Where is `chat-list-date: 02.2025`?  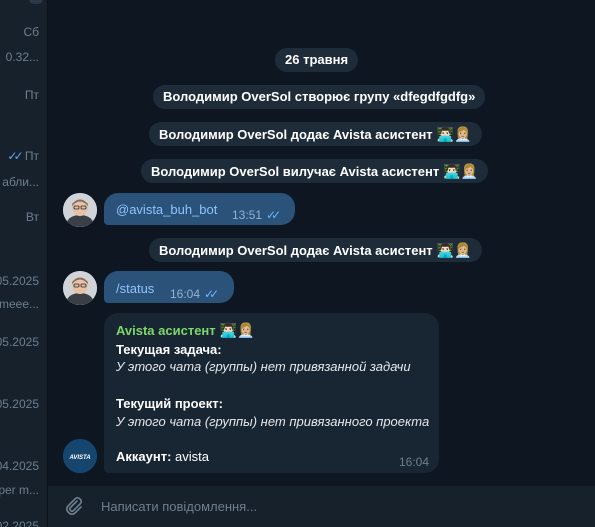
chat-list-date: 02.2025 is located at coordinates (19, 523).